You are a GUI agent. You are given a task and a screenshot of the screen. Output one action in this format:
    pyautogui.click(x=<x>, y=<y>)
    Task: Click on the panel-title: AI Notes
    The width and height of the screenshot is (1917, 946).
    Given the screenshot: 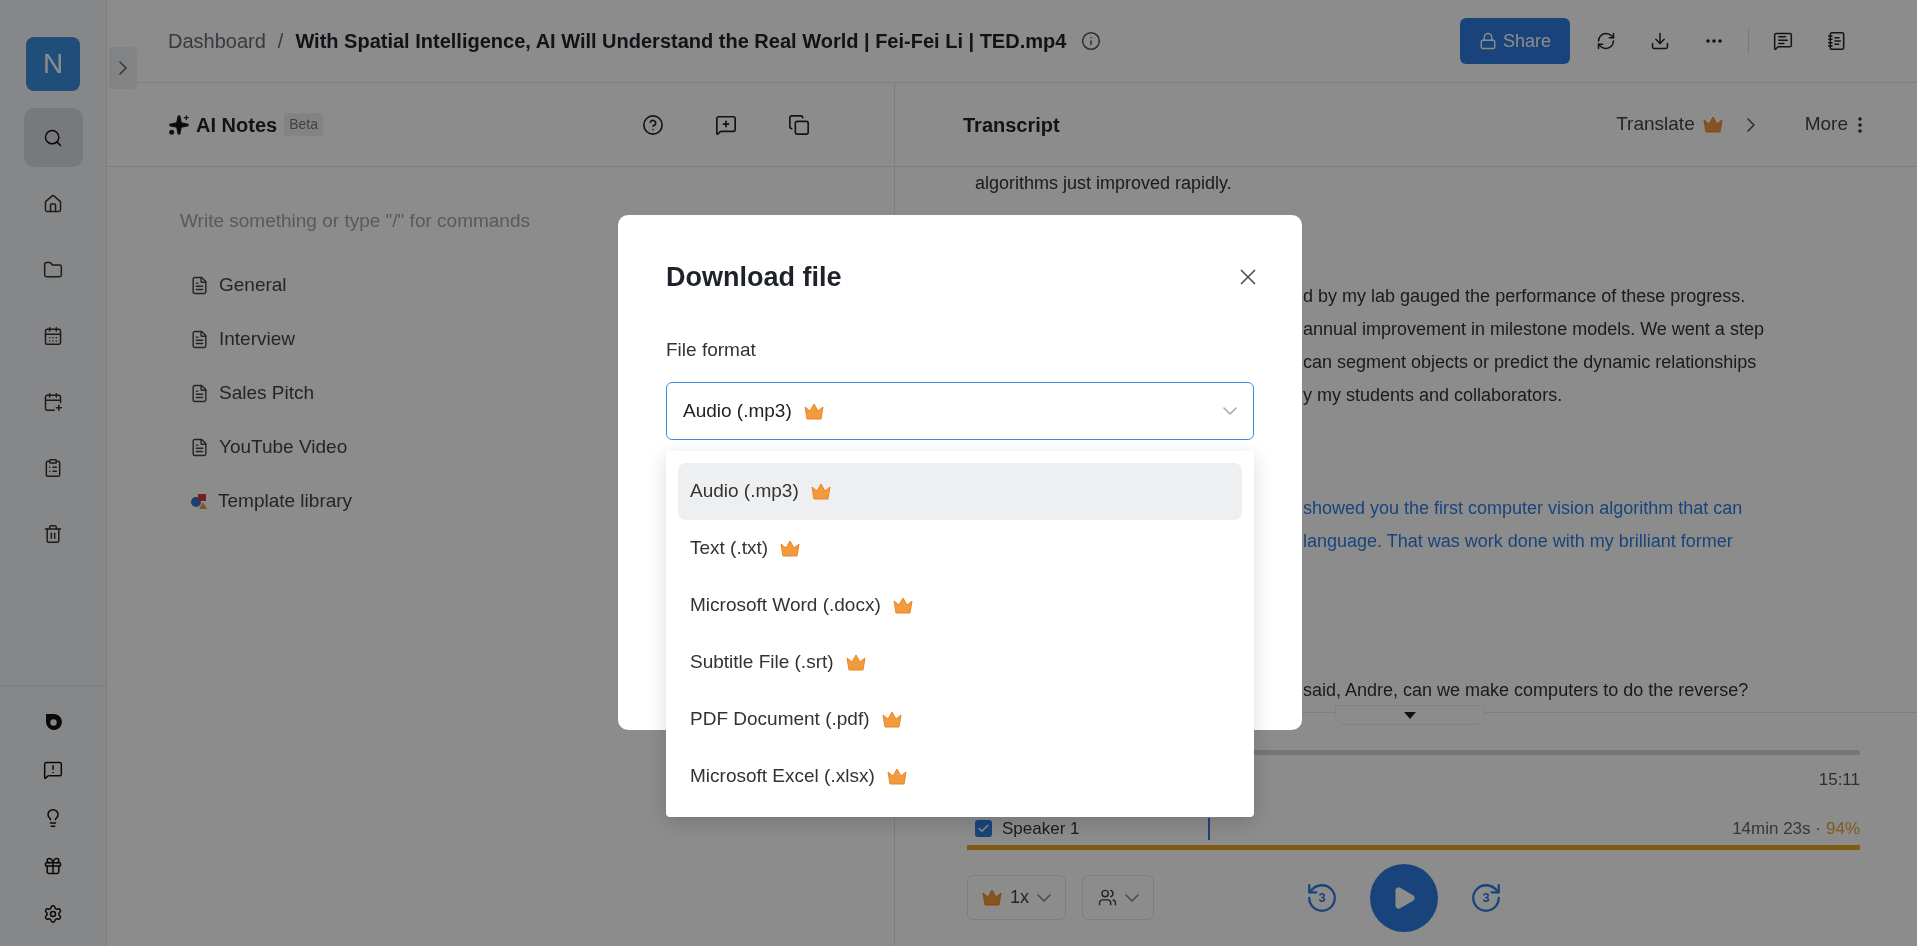 What is the action you would take?
    pyautogui.click(x=237, y=125)
    